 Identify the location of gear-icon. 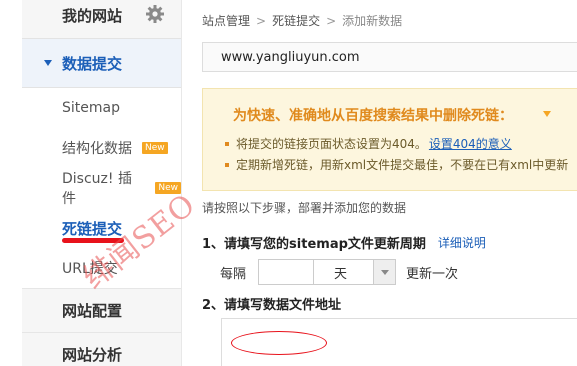
(155, 14).